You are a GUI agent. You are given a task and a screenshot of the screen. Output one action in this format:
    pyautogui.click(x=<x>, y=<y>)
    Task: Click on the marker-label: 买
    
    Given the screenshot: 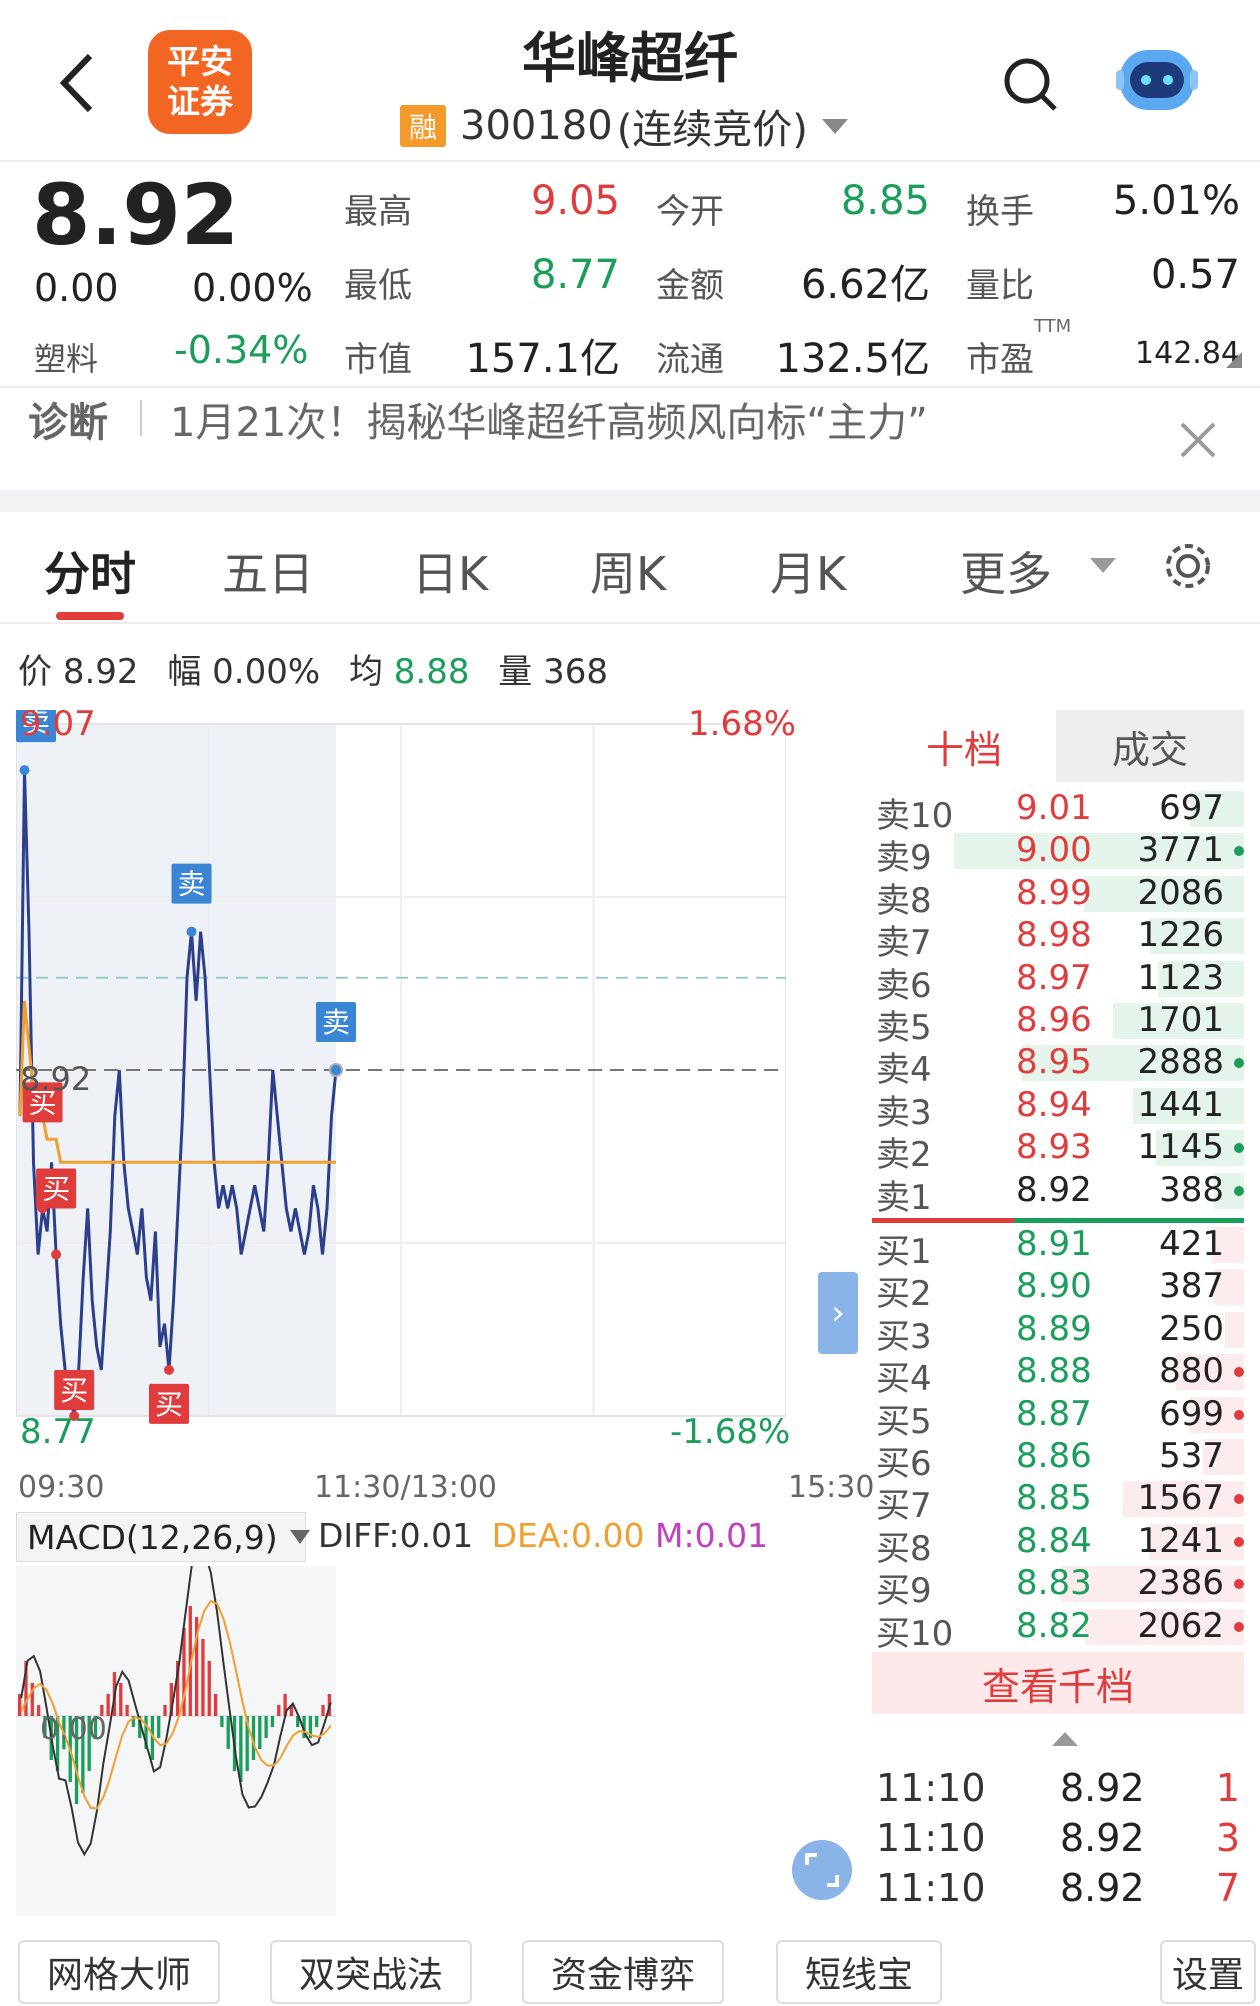 What is the action you would take?
    pyautogui.click(x=56, y=1189)
    